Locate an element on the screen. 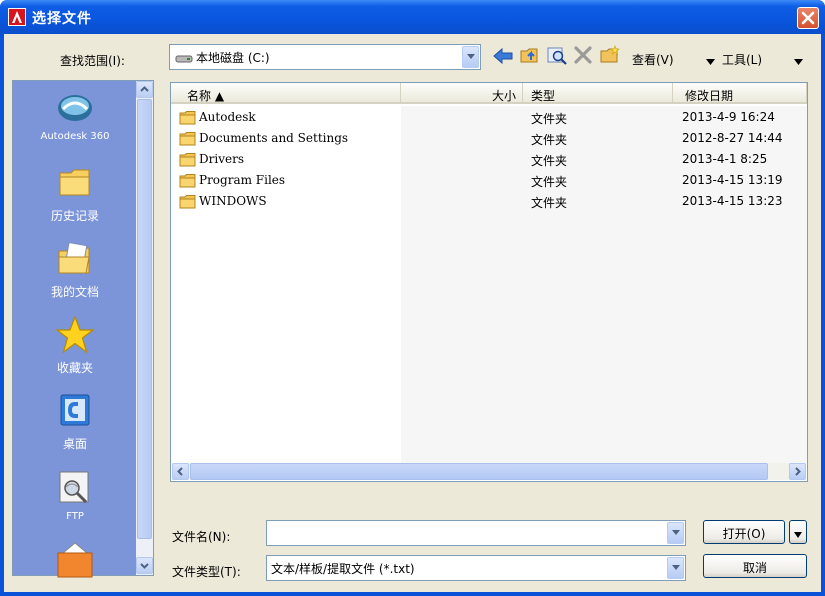  file-name: WINDOWS is located at coordinates (233, 201).